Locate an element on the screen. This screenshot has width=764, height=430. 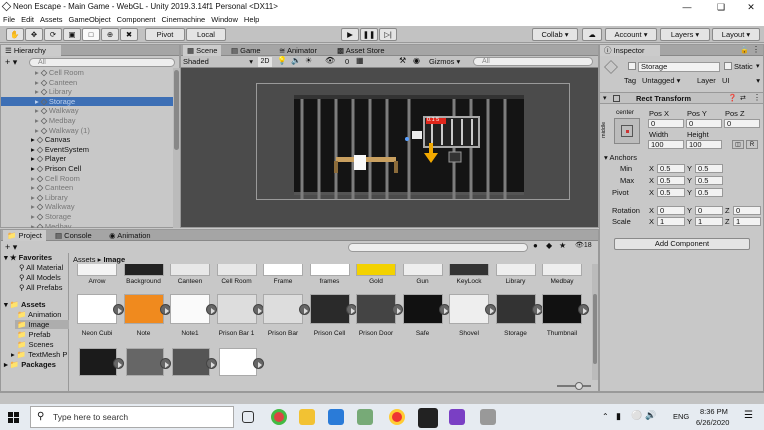
fav-all-materials: ⚲ All Material is located at coordinates (41, 267).